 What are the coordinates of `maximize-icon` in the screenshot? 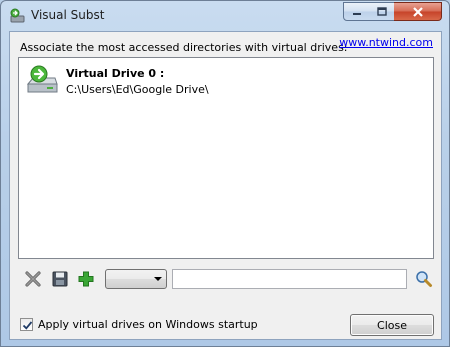 It's located at (381, 11).